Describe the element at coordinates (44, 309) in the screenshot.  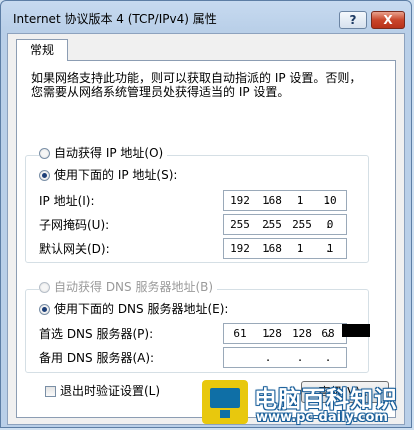
I see `manual-dns-radio` at that location.